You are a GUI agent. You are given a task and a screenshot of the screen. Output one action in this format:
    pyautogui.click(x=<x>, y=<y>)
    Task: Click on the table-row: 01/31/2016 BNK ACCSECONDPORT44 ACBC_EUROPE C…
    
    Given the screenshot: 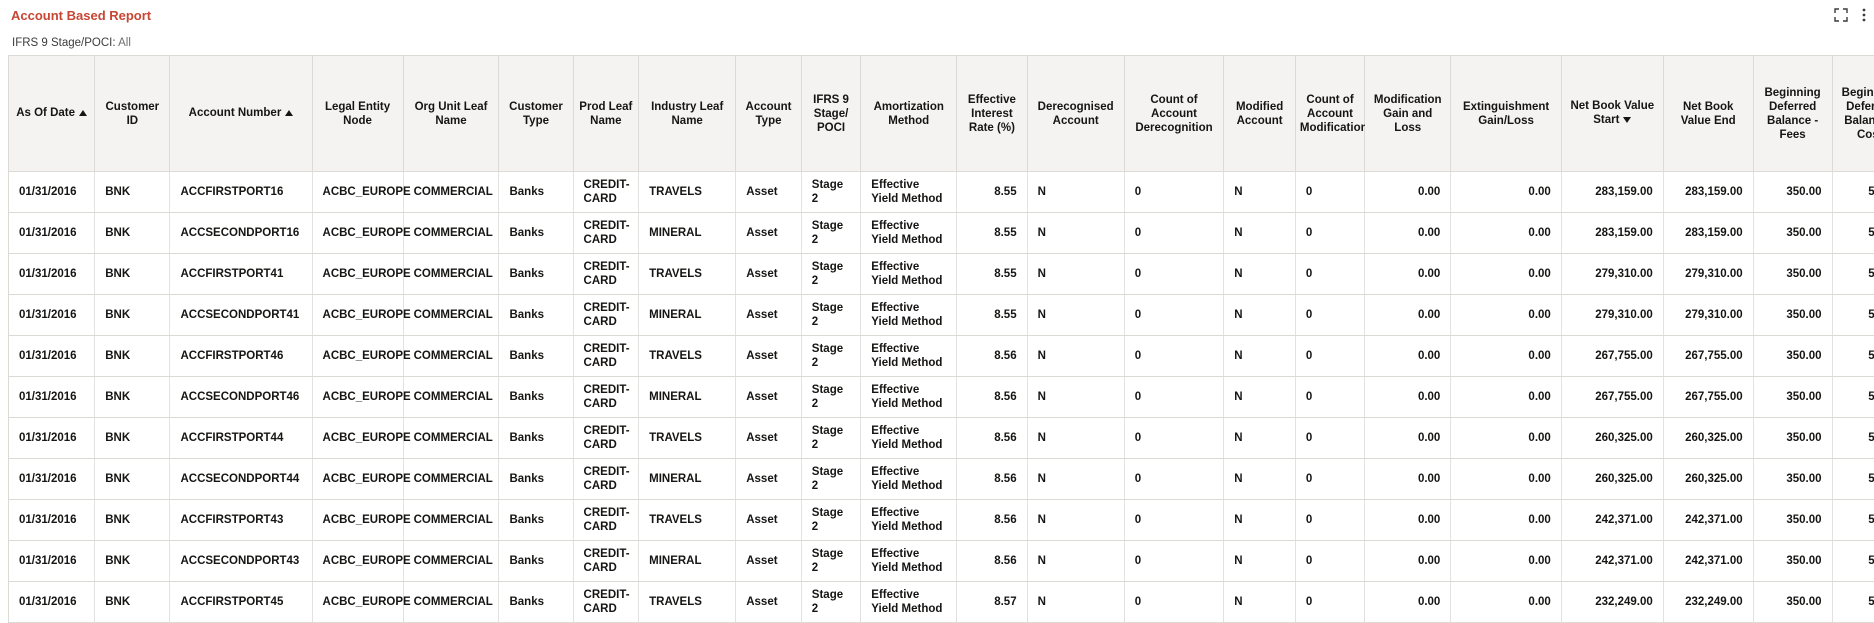 What is the action you would take?
    pyautogui.click(x=941, y=479)
    